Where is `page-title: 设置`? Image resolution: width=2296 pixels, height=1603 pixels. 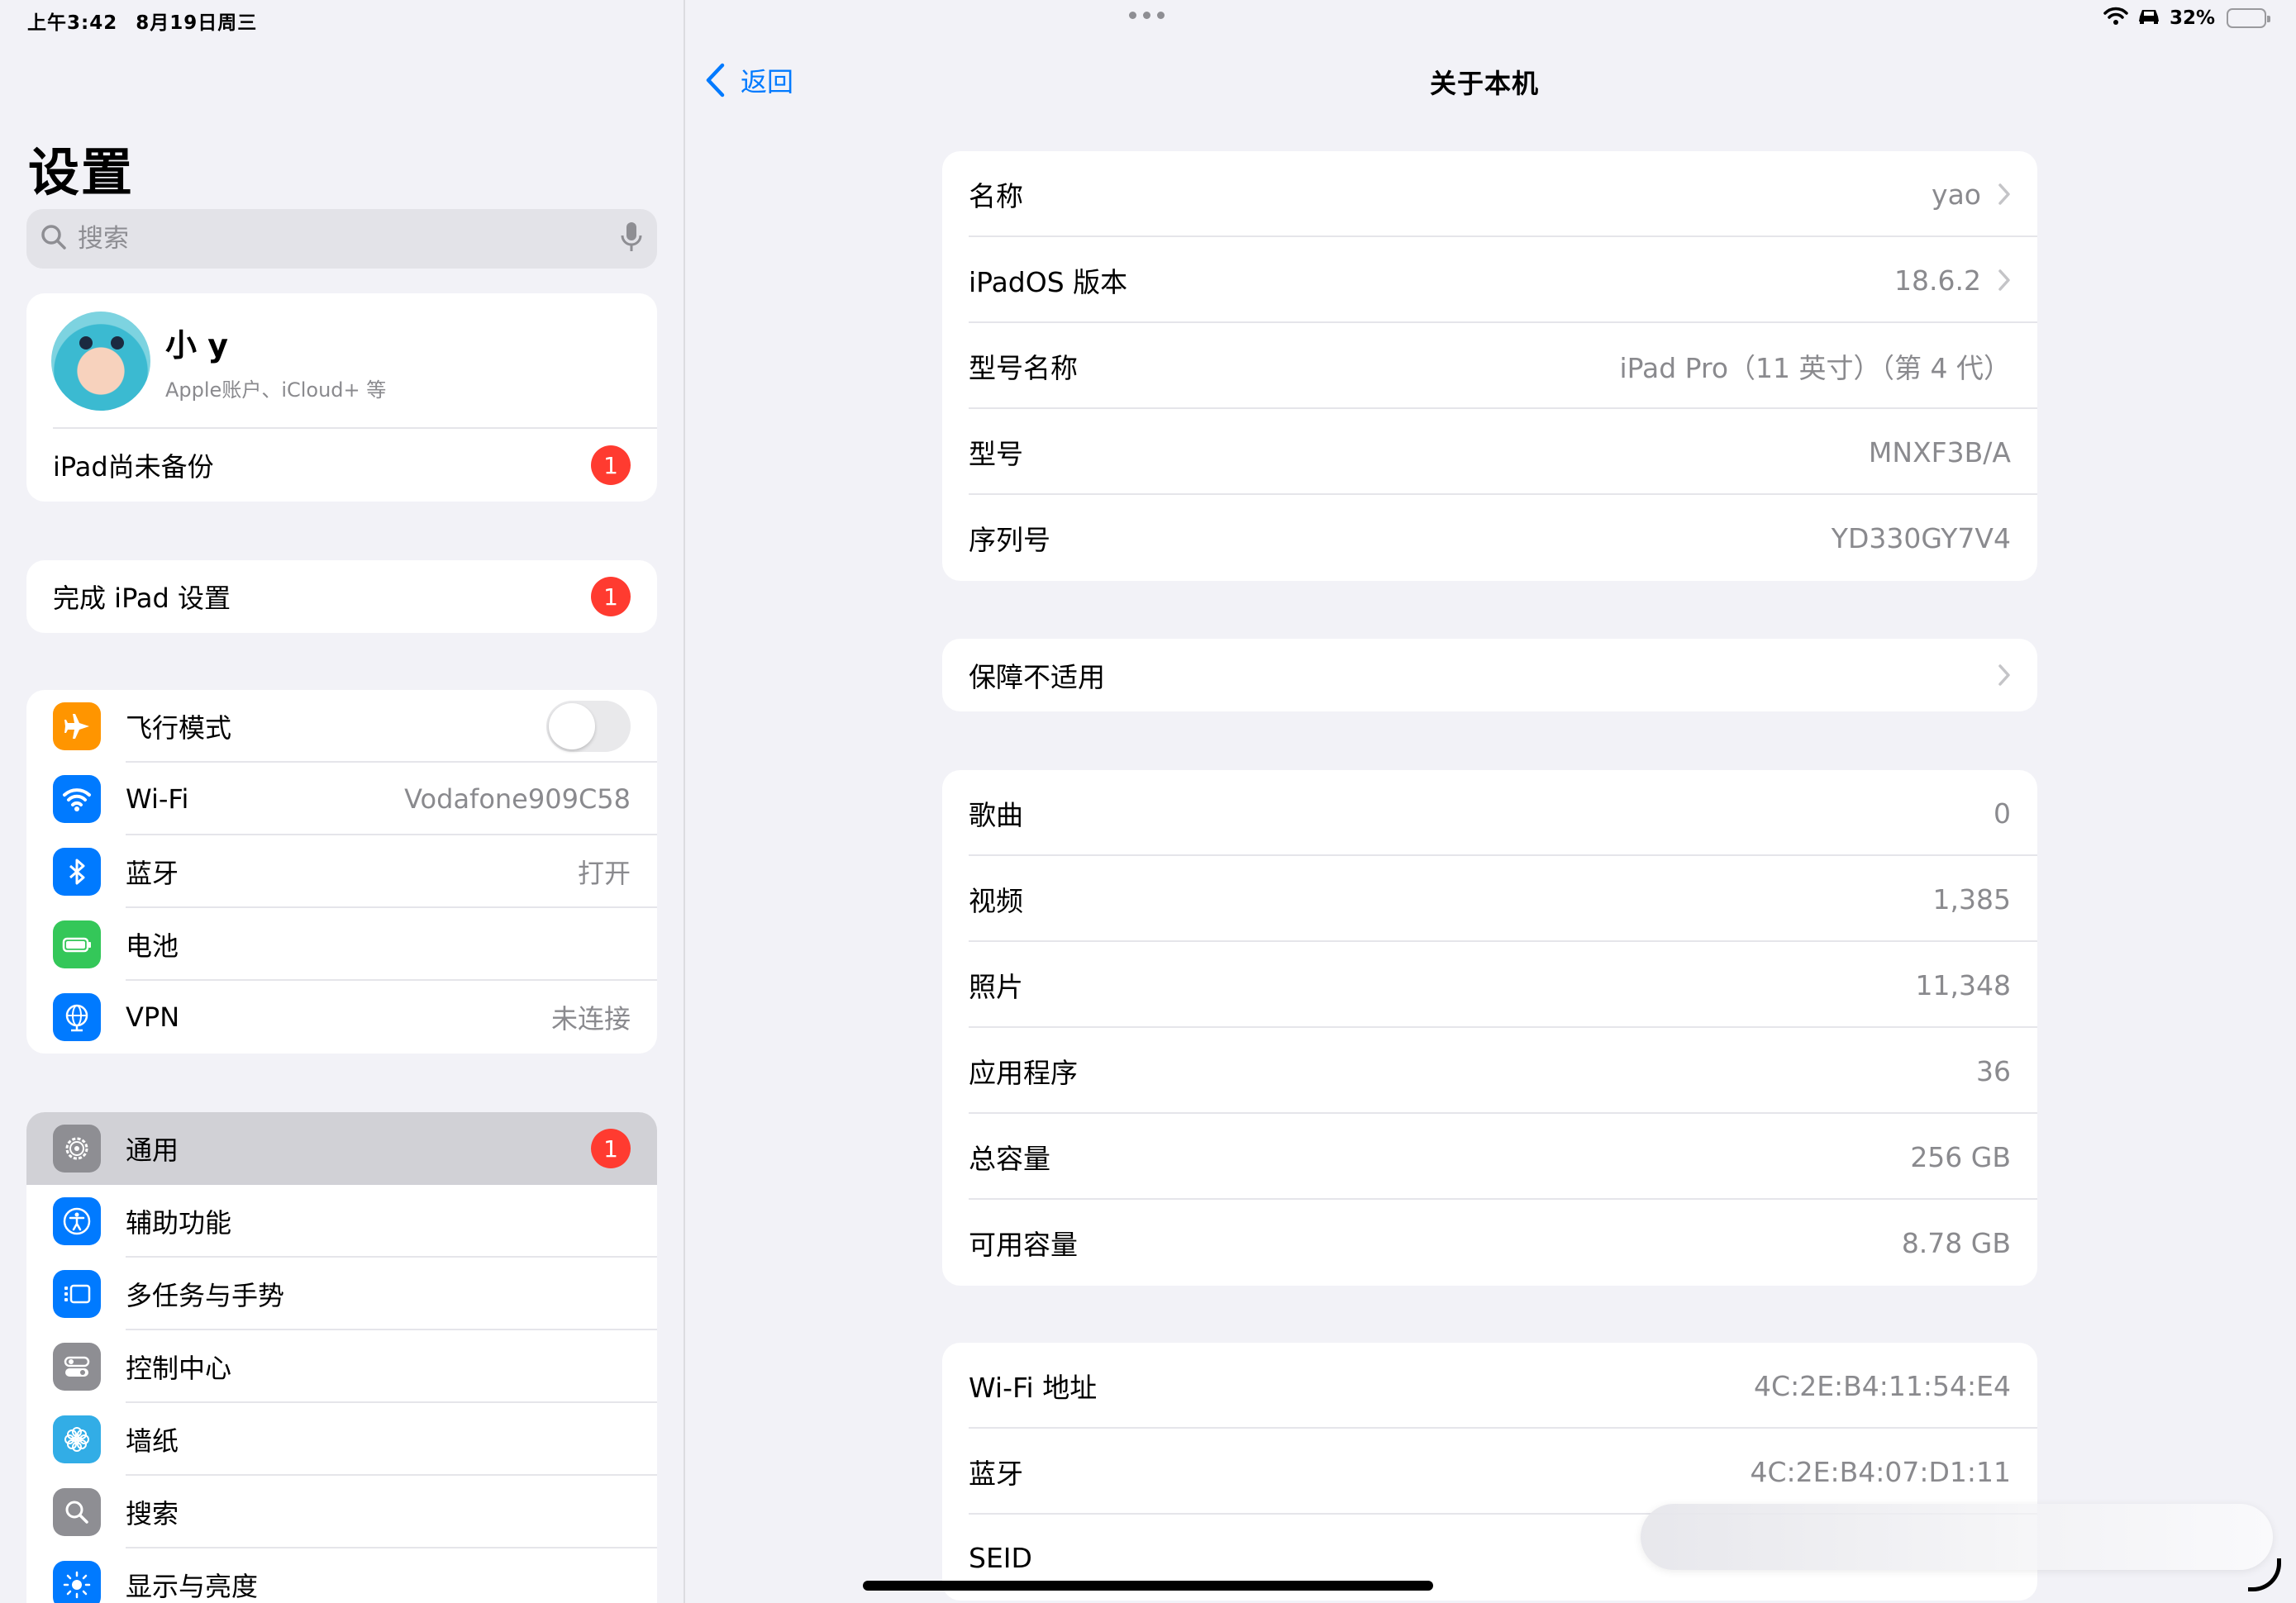 page-title: 设置 is located at coordinates (81, 172).